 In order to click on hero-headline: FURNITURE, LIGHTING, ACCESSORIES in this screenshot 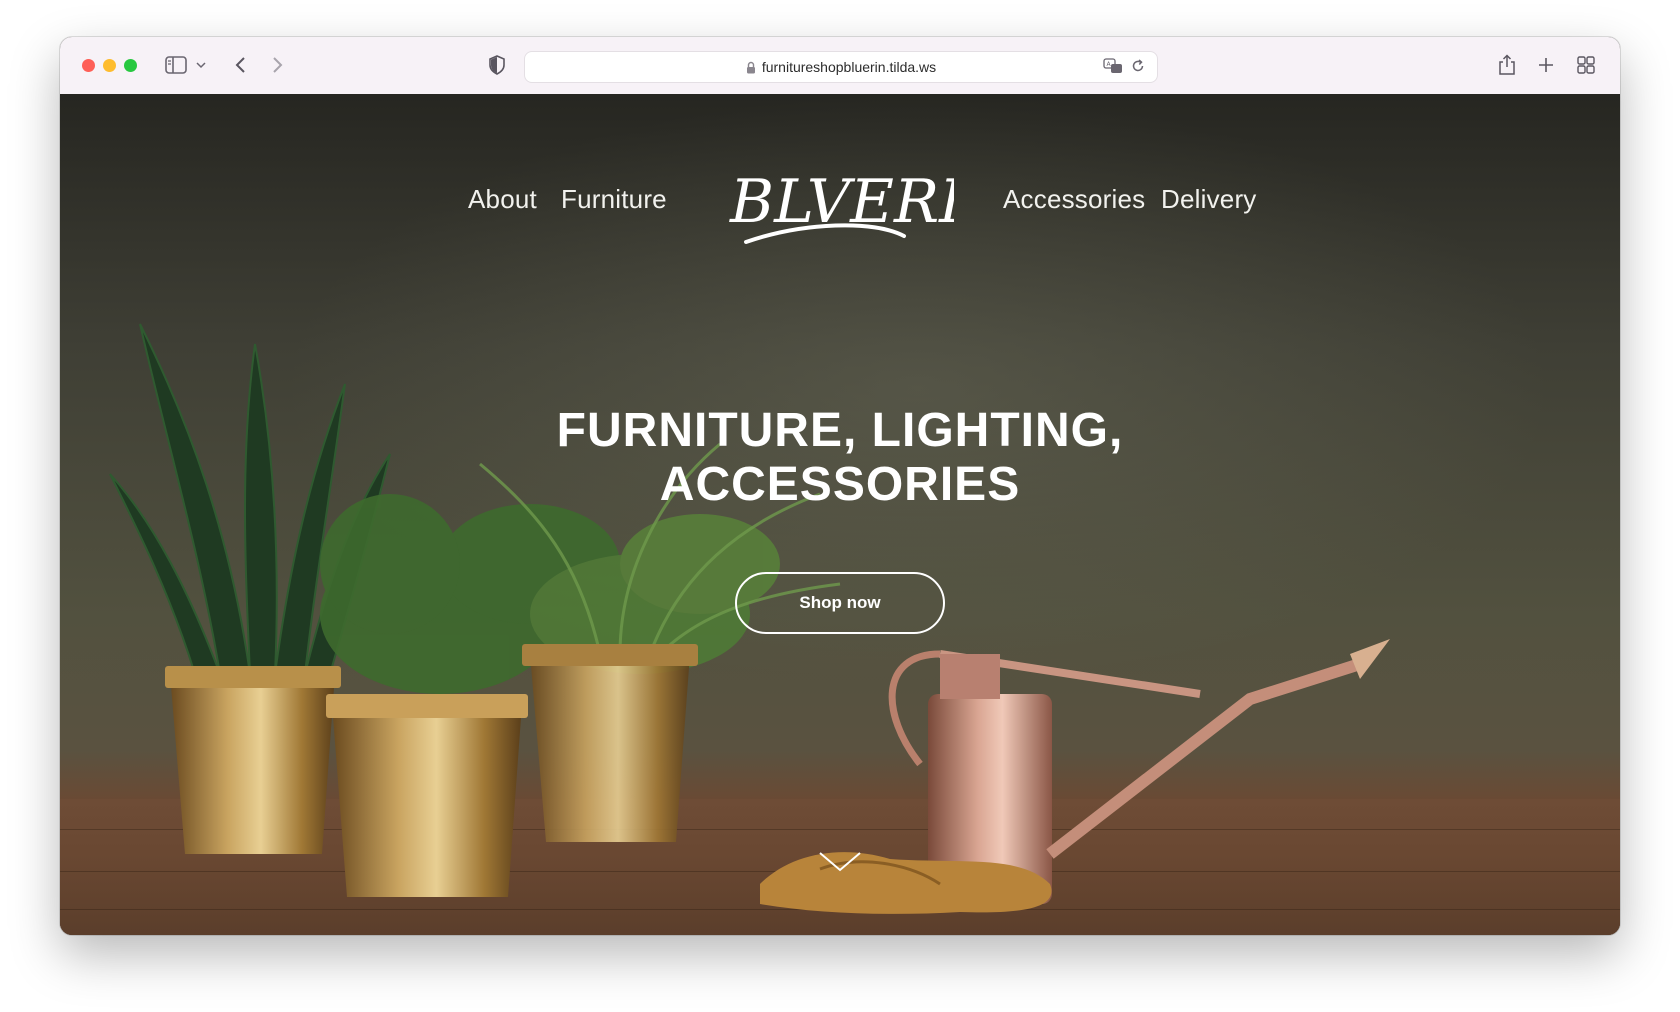, I will do `click(840, 458)`.